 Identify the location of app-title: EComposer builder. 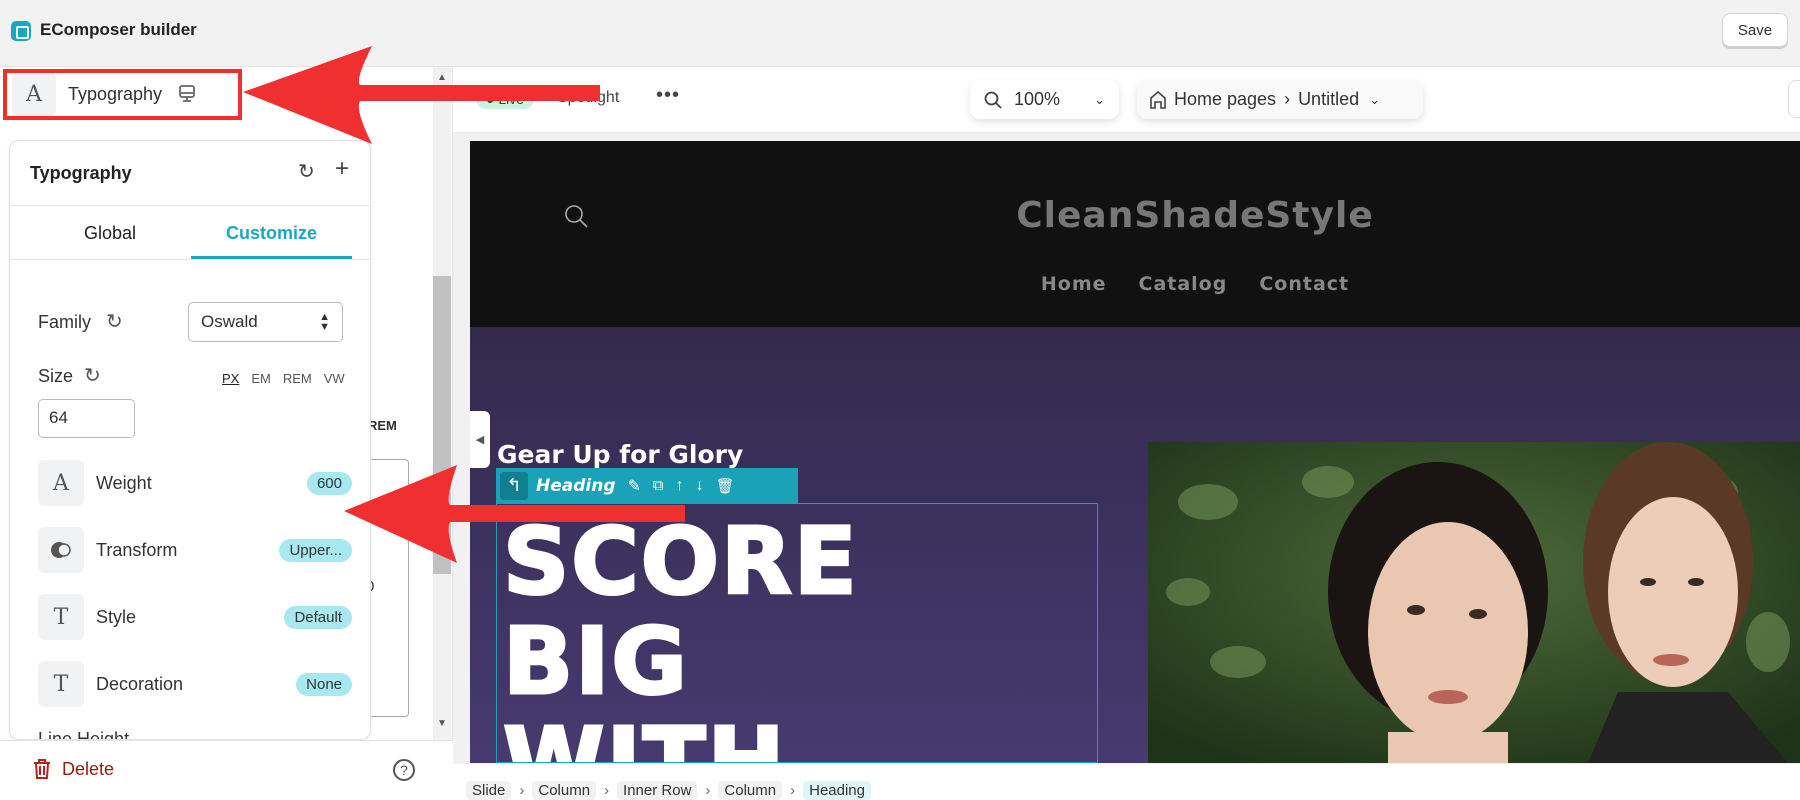
(118, 29).